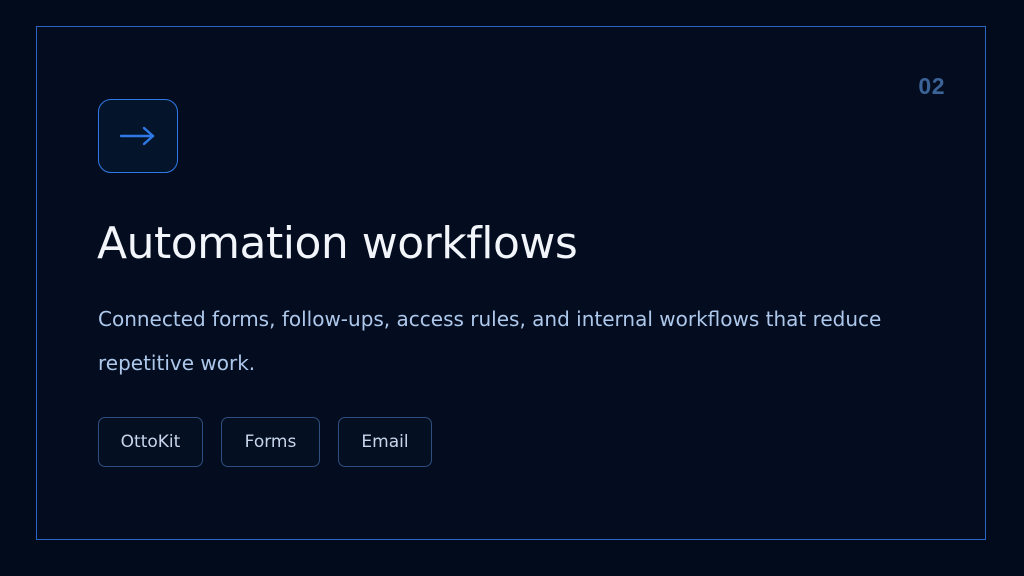  Describe the element at coordinates (385, 442) in the screenshot. I see `tag-email: Email` at that location.